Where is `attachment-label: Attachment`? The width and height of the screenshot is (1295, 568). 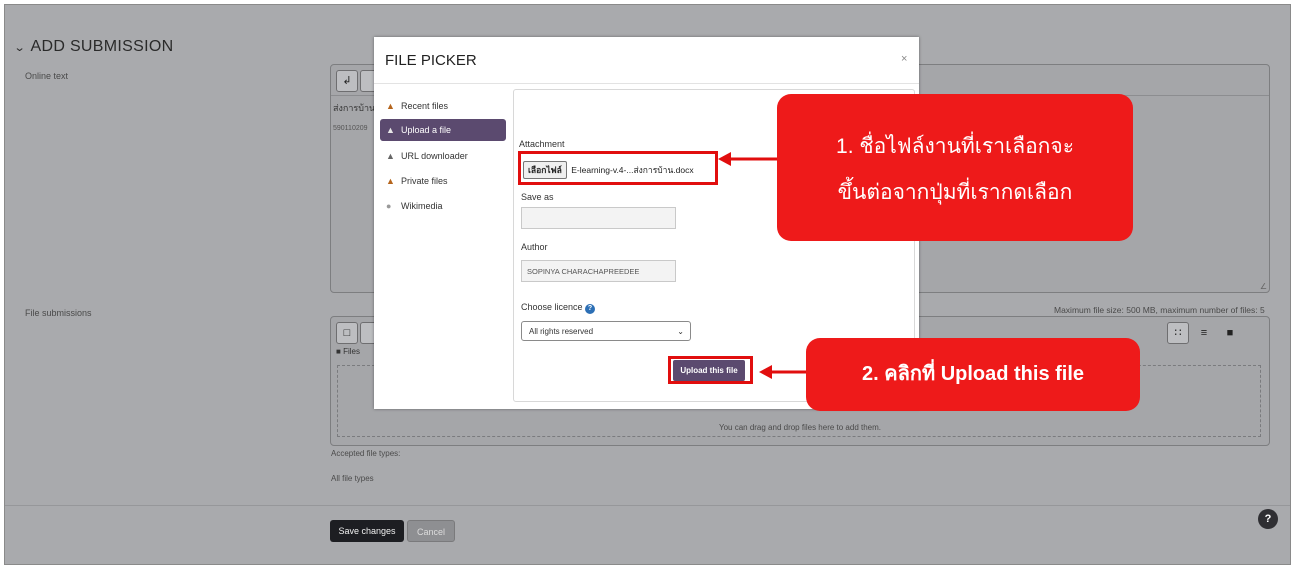
attachment-label: Attachment is located at coordinates (542, 144).